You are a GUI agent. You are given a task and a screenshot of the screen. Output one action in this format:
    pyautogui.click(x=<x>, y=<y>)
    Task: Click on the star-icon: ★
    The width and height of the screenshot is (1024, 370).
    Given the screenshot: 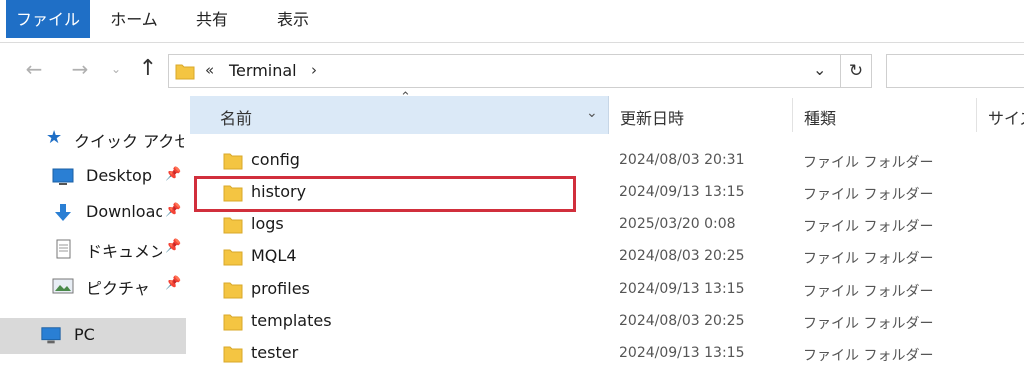 What is the action you would take?
    pyautogui.click(x=54, y=137)
    